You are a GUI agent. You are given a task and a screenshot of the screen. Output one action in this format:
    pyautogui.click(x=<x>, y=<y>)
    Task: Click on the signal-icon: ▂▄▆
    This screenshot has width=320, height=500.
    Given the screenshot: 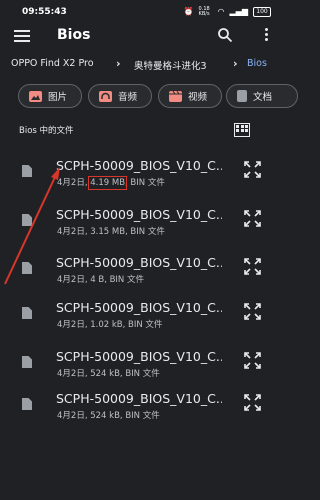 What is the action you would take?
    pyautogui.click(x=238, y=11)
    